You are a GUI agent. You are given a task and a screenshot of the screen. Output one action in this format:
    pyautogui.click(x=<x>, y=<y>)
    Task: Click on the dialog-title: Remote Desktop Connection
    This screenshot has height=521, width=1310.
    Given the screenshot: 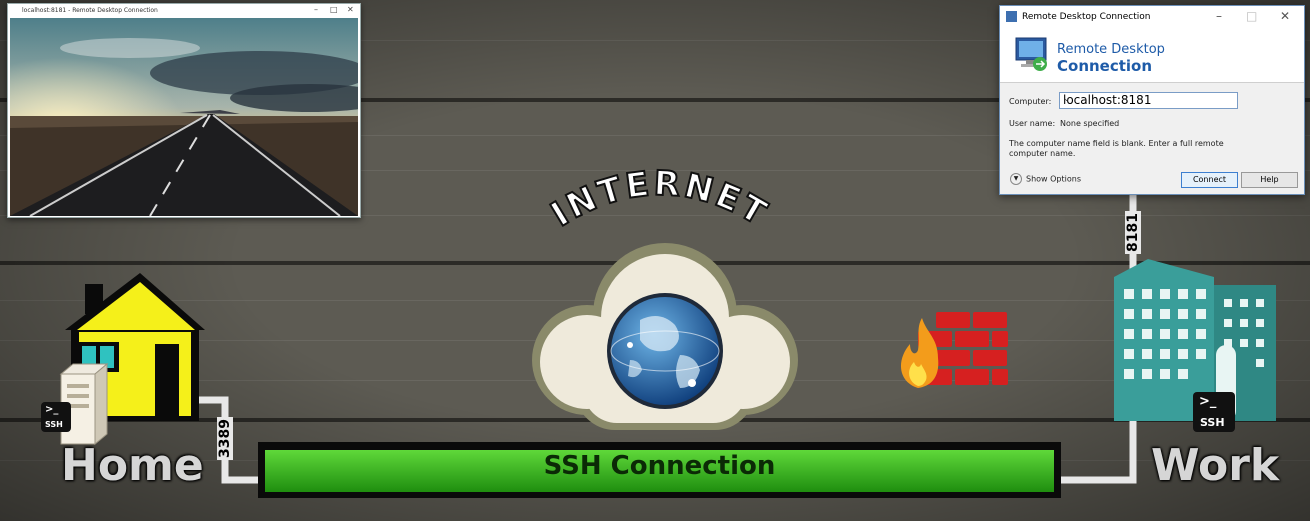 What is the action you would take?
    pyautogui.click(x=1086, y=17)
    